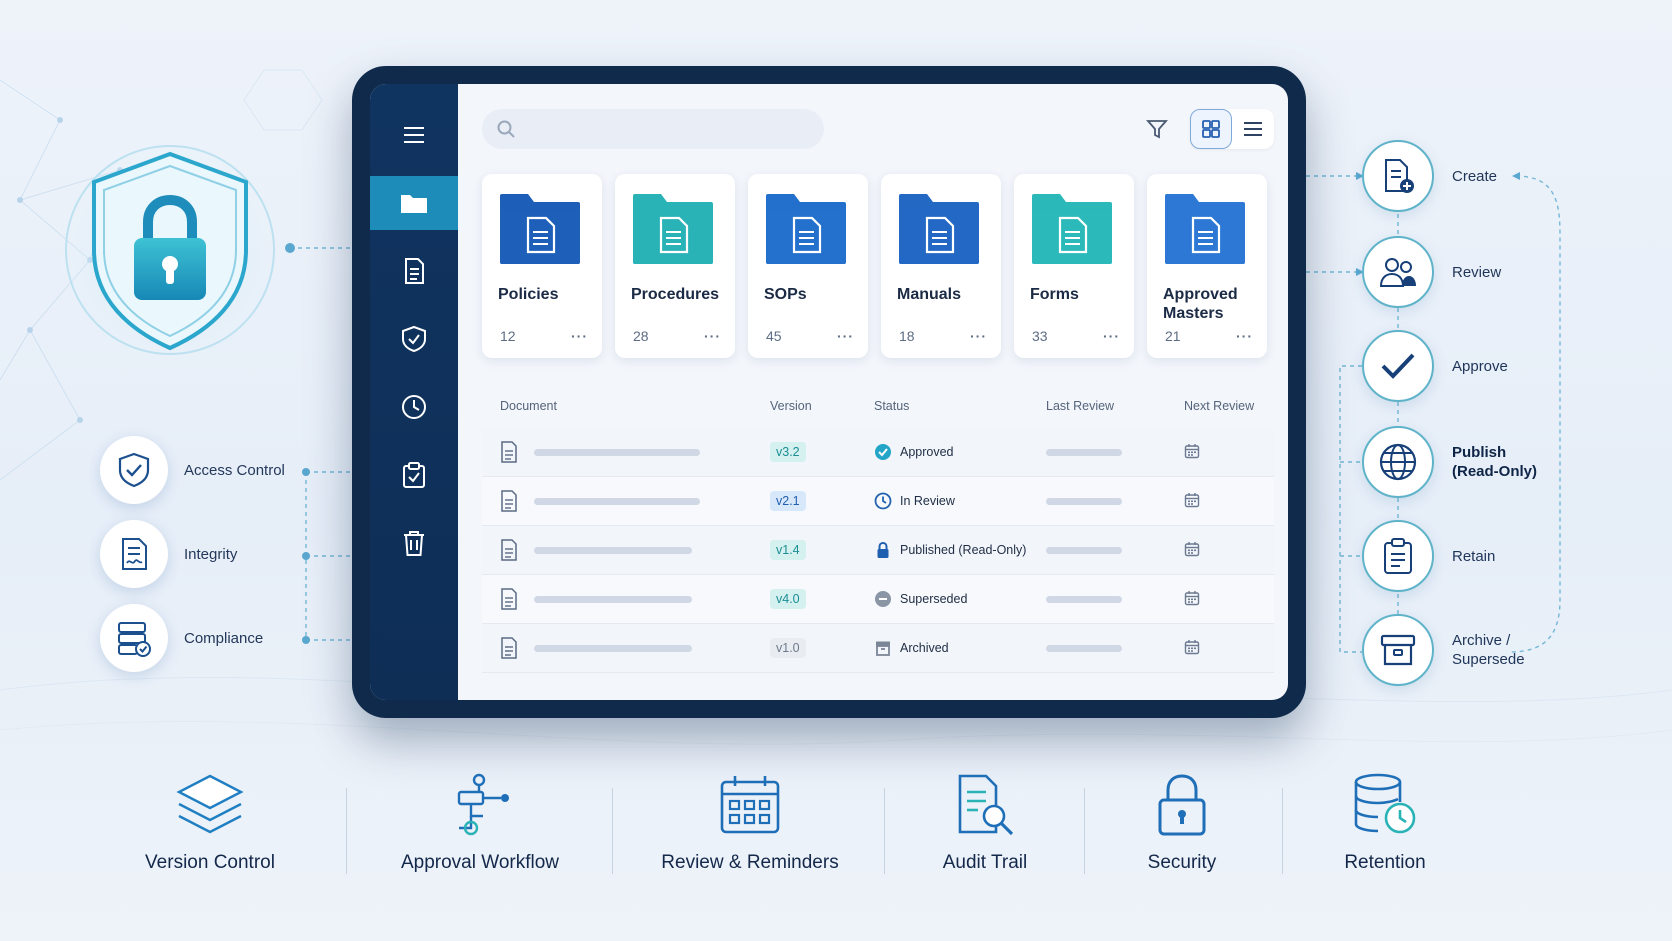  What do you see at coordinates (414, 135) in the screenshot?
I see `sidebar-menu-button` at bounding box center [414, 135].